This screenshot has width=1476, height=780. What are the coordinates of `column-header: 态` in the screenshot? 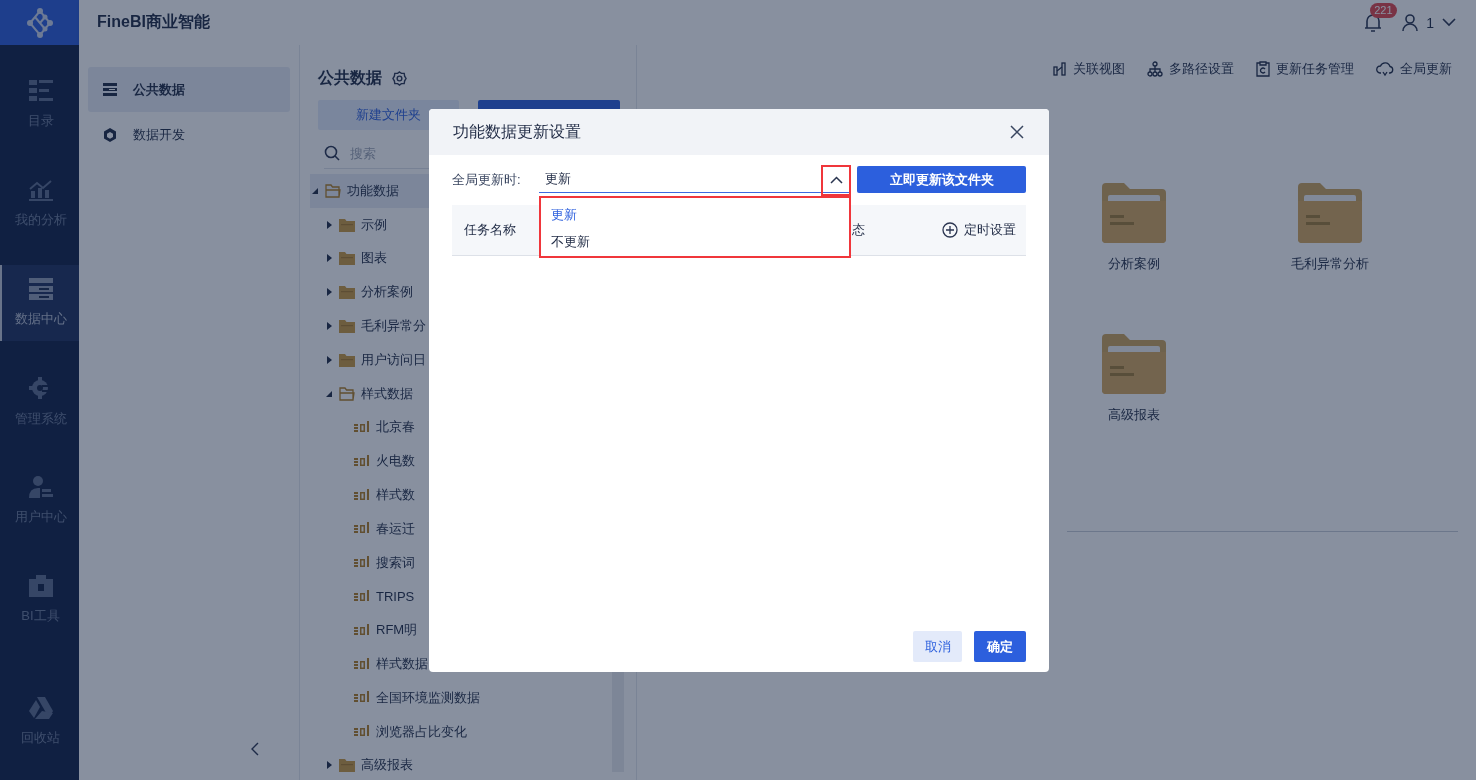 It's located at (858, 230).